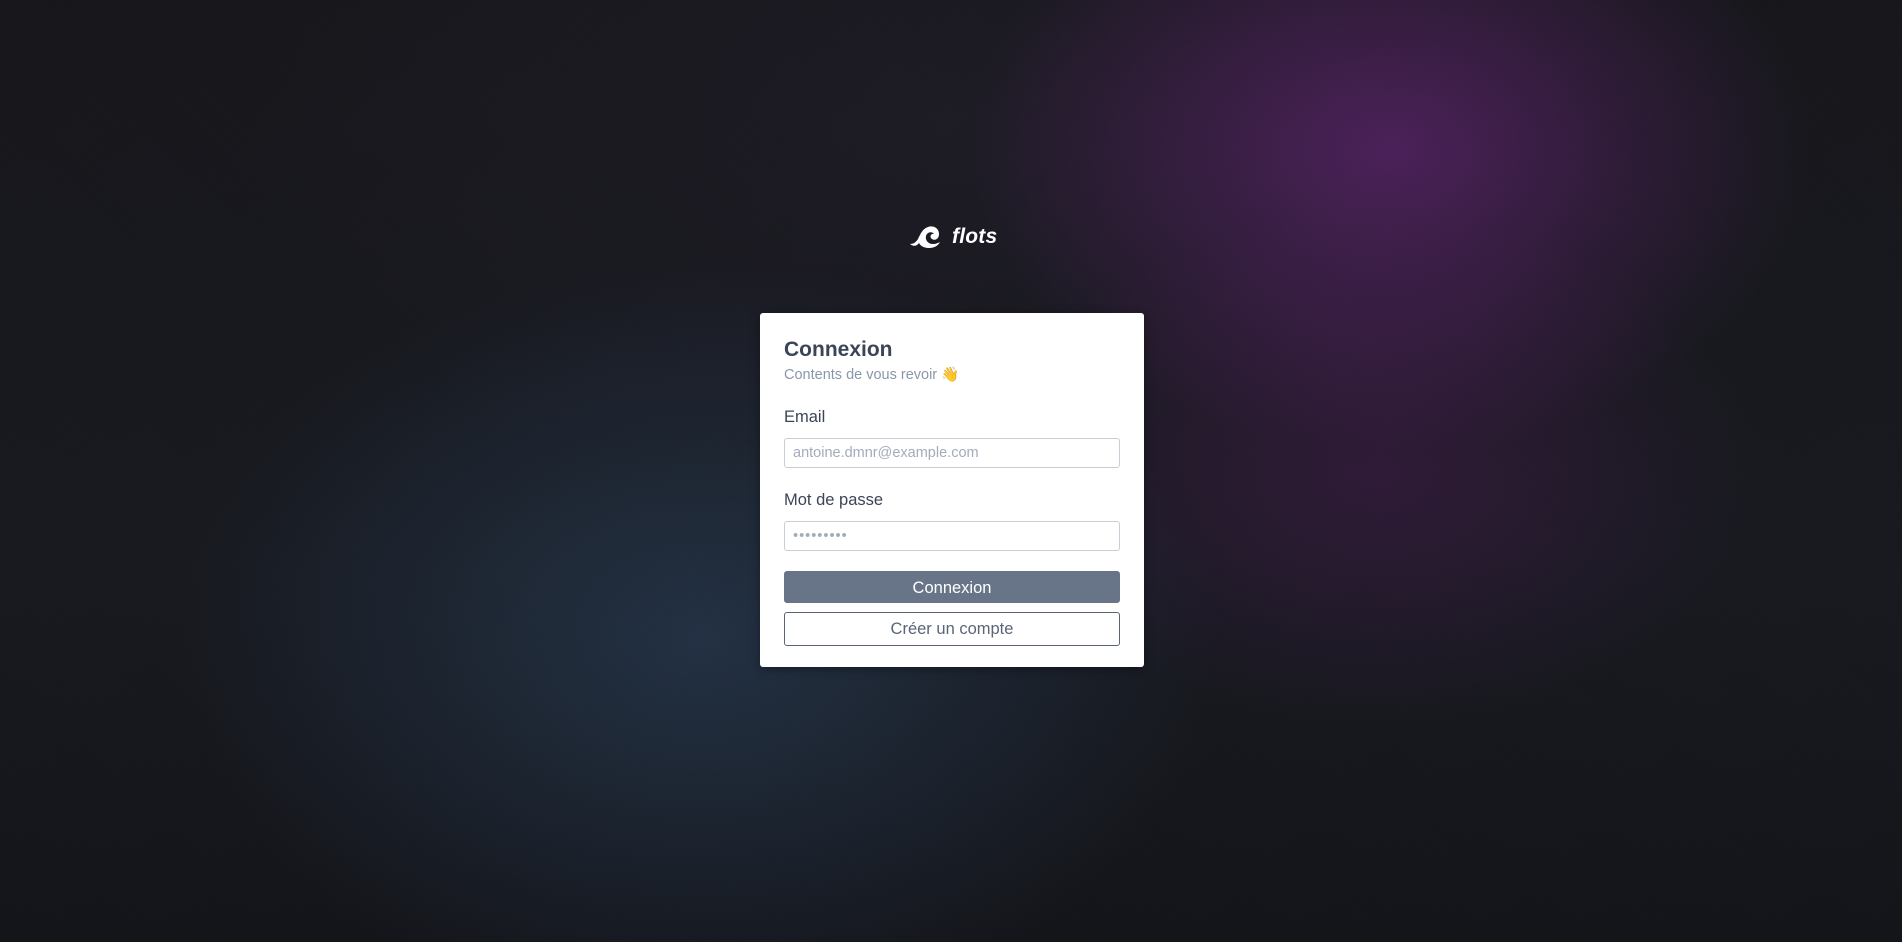 The image size is (1902, 942). What do you see at coordinates (925, 237) in the screenshot?
I see `wave-logo-icon` at bounding box center [925, 237].